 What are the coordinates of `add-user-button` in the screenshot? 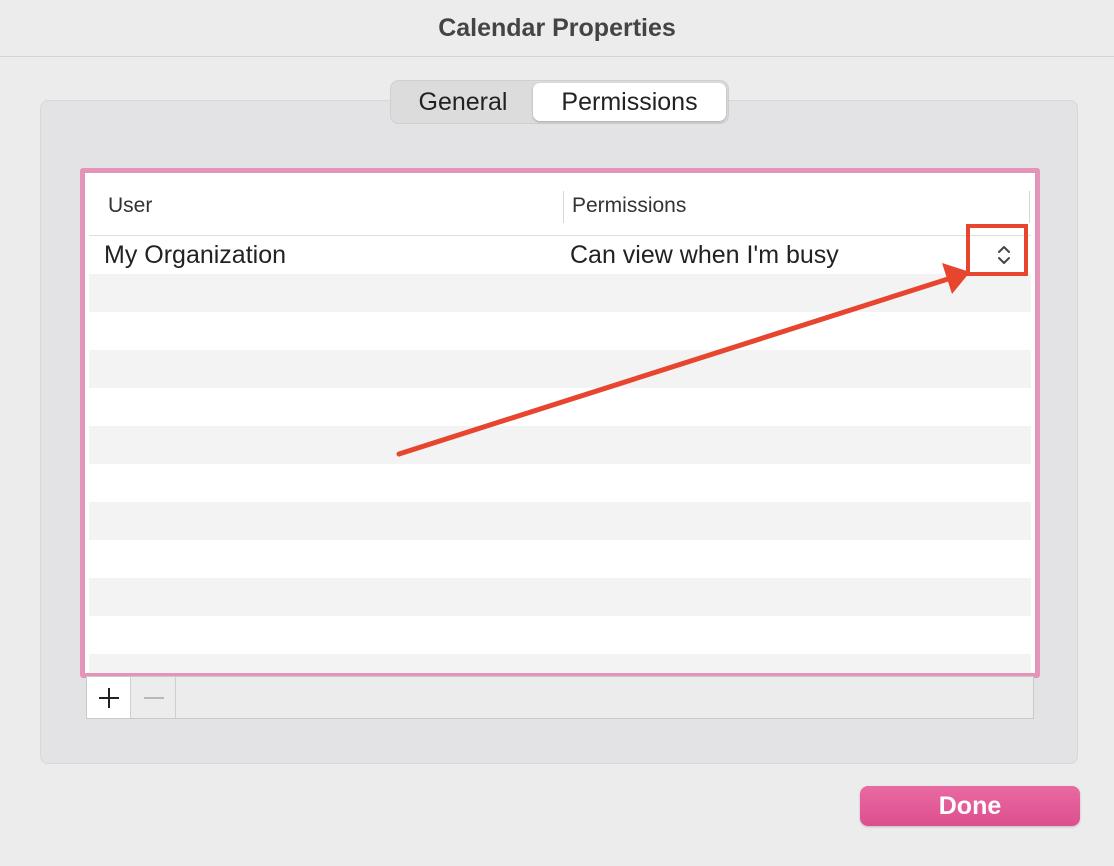 It's located at (109, 697).